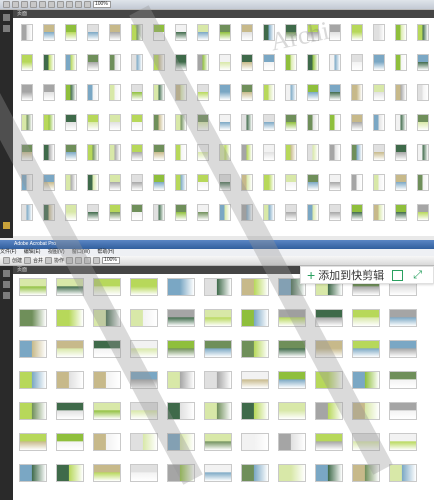 The height and width of the screenshot is (500, 434). Describe the element at coordinates (28, 260) in the screenshot. I see `combine-icon` at that location.